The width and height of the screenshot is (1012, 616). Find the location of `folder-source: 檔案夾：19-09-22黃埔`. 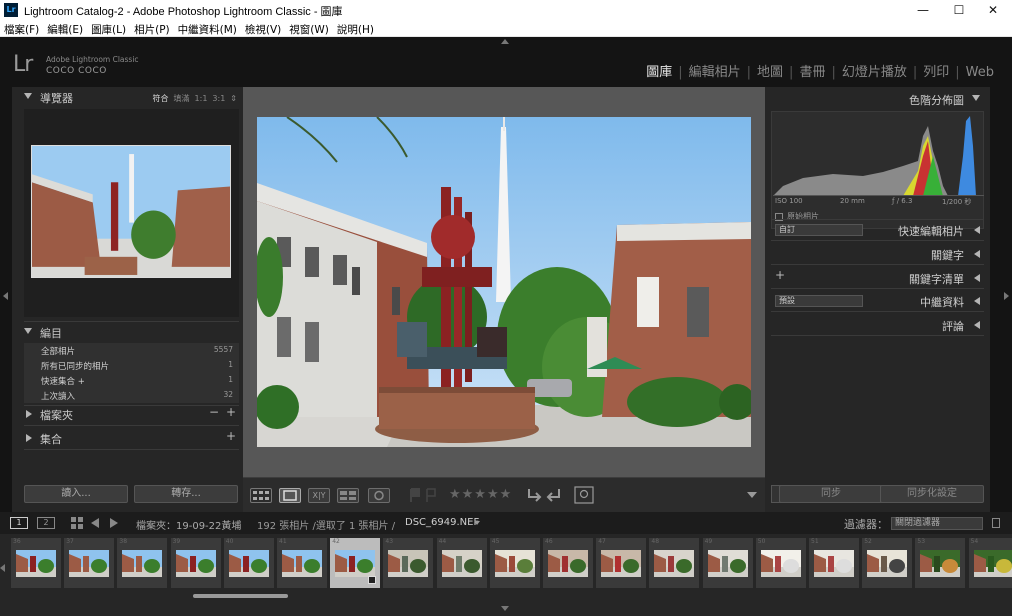

folder-source: 檔案夾：19-09-22黃埔 is located at coordinates (188, 524).